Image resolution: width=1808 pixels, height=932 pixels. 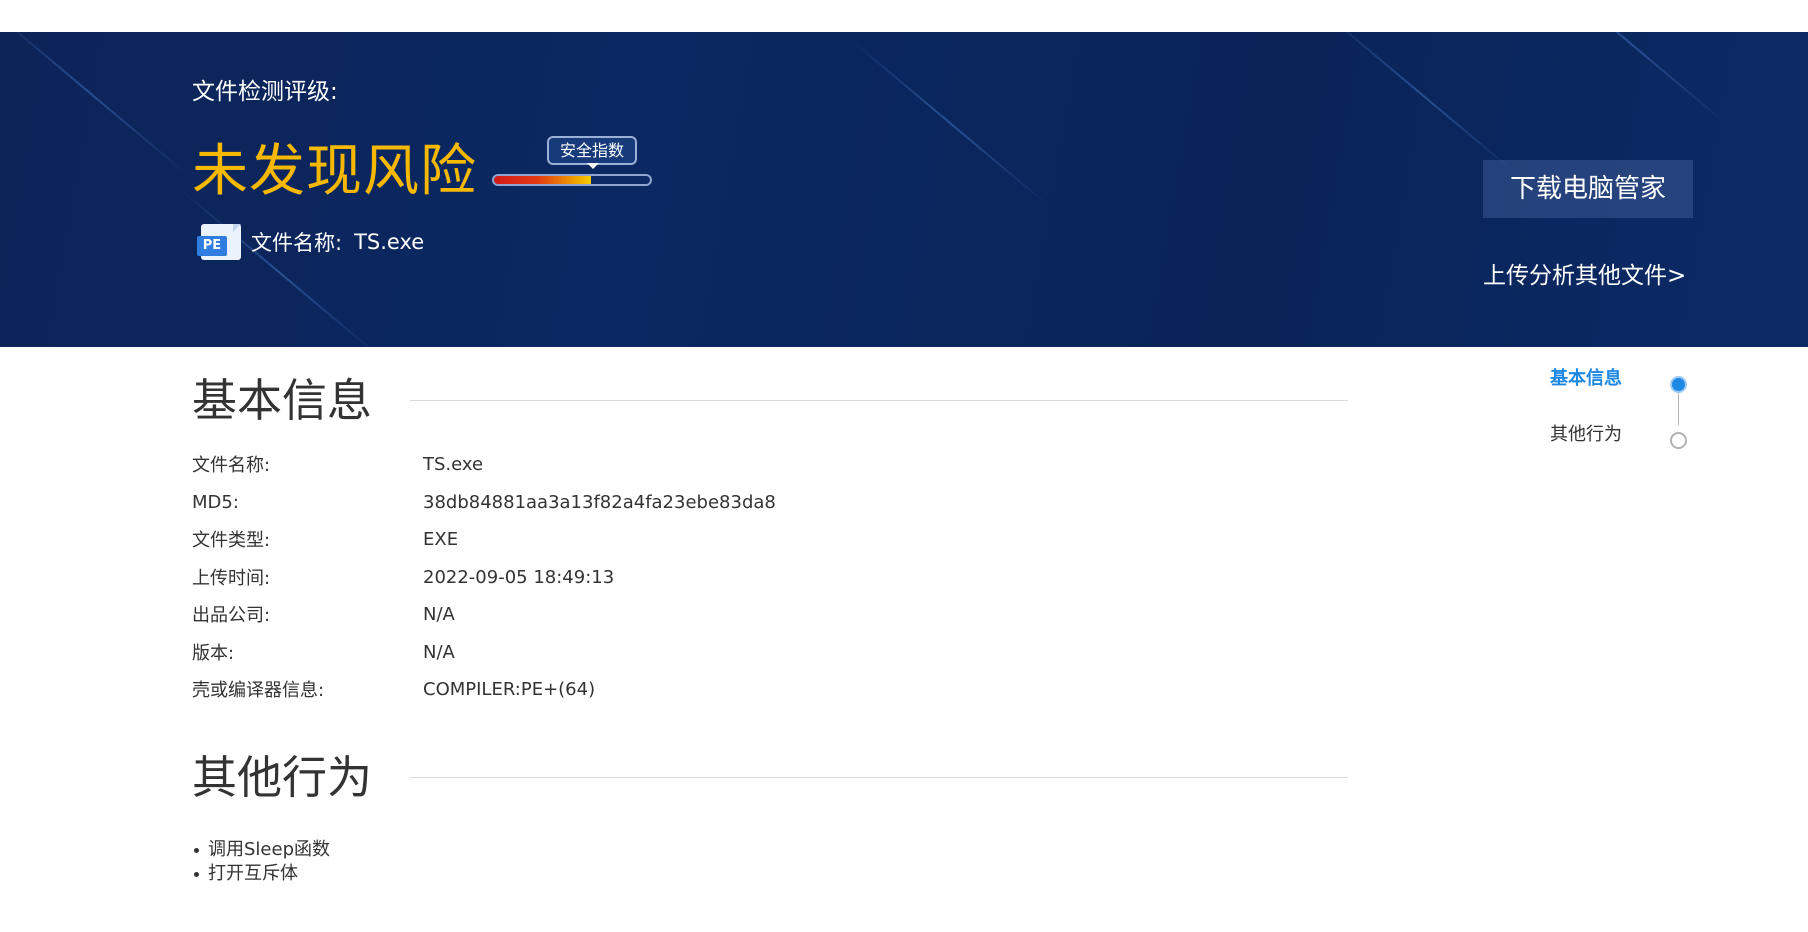 I want to click on gauge-fill, so click(x=542, y=180).